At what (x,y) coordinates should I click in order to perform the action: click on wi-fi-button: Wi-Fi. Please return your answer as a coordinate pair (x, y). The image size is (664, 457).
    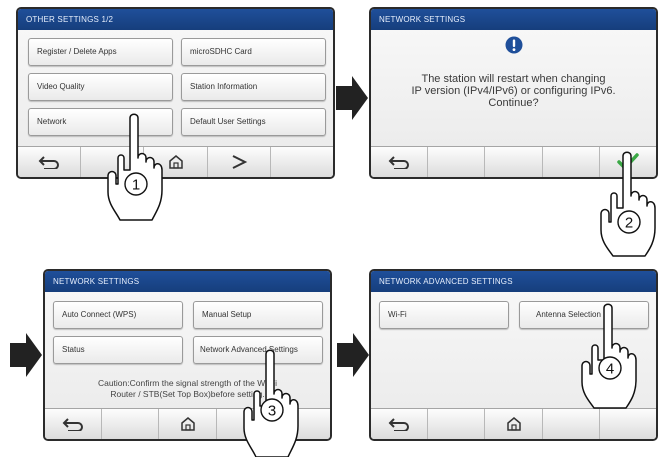
    Looking at the image, I should click on (444, 315).